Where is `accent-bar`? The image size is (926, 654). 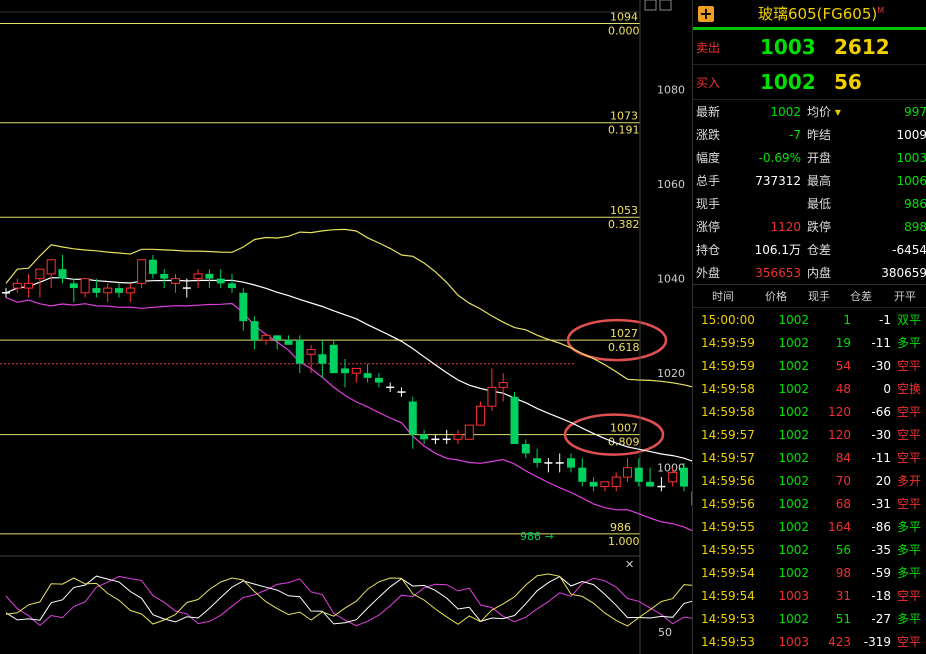 accent-bar is located at coordinates (809, 28).